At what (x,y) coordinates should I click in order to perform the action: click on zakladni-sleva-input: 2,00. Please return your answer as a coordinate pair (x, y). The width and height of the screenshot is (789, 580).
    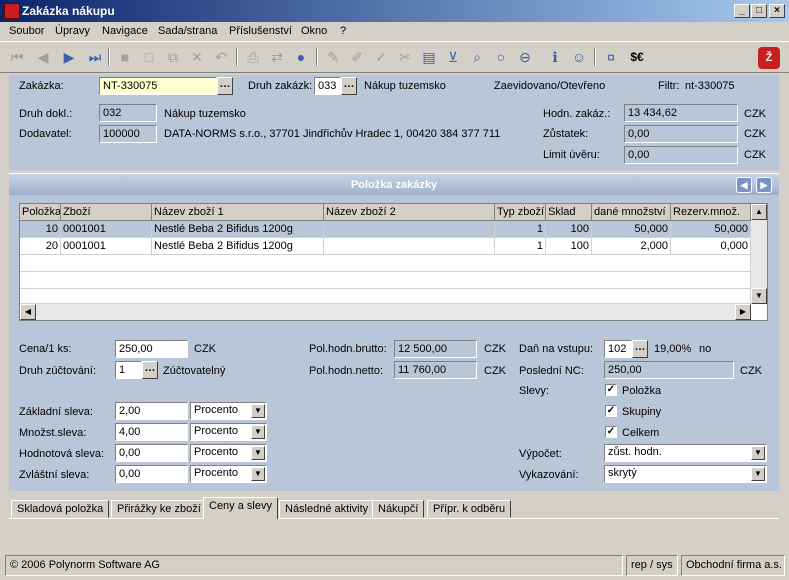
    Looking at the image, I should click on (151, 411).